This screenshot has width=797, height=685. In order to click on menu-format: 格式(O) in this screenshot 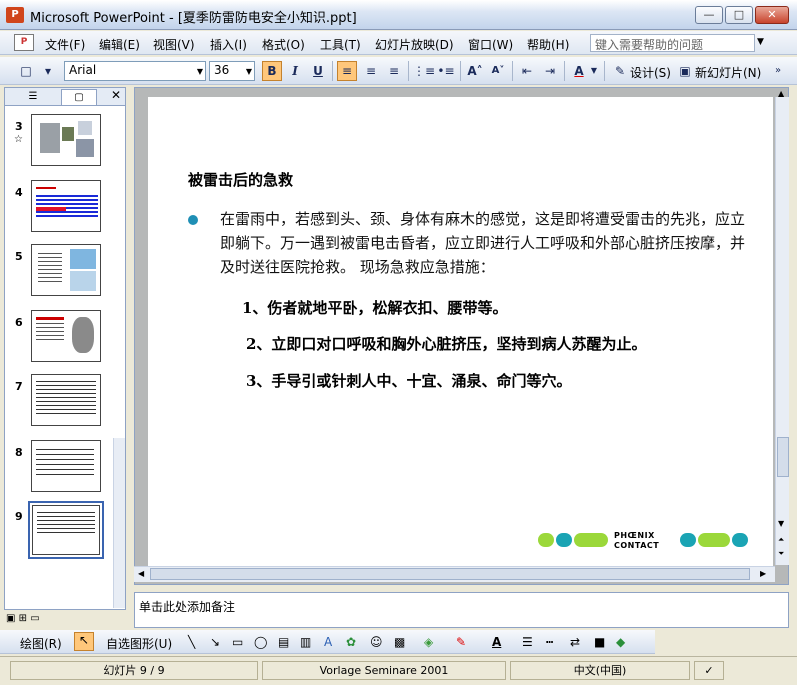, I will do `click(283, 44)`.